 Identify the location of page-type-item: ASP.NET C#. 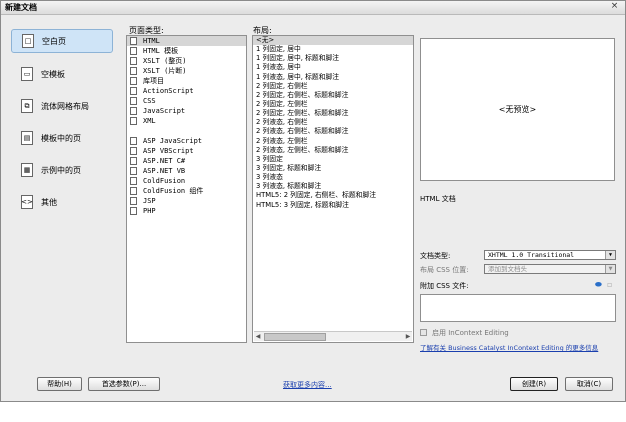
(186, 161).